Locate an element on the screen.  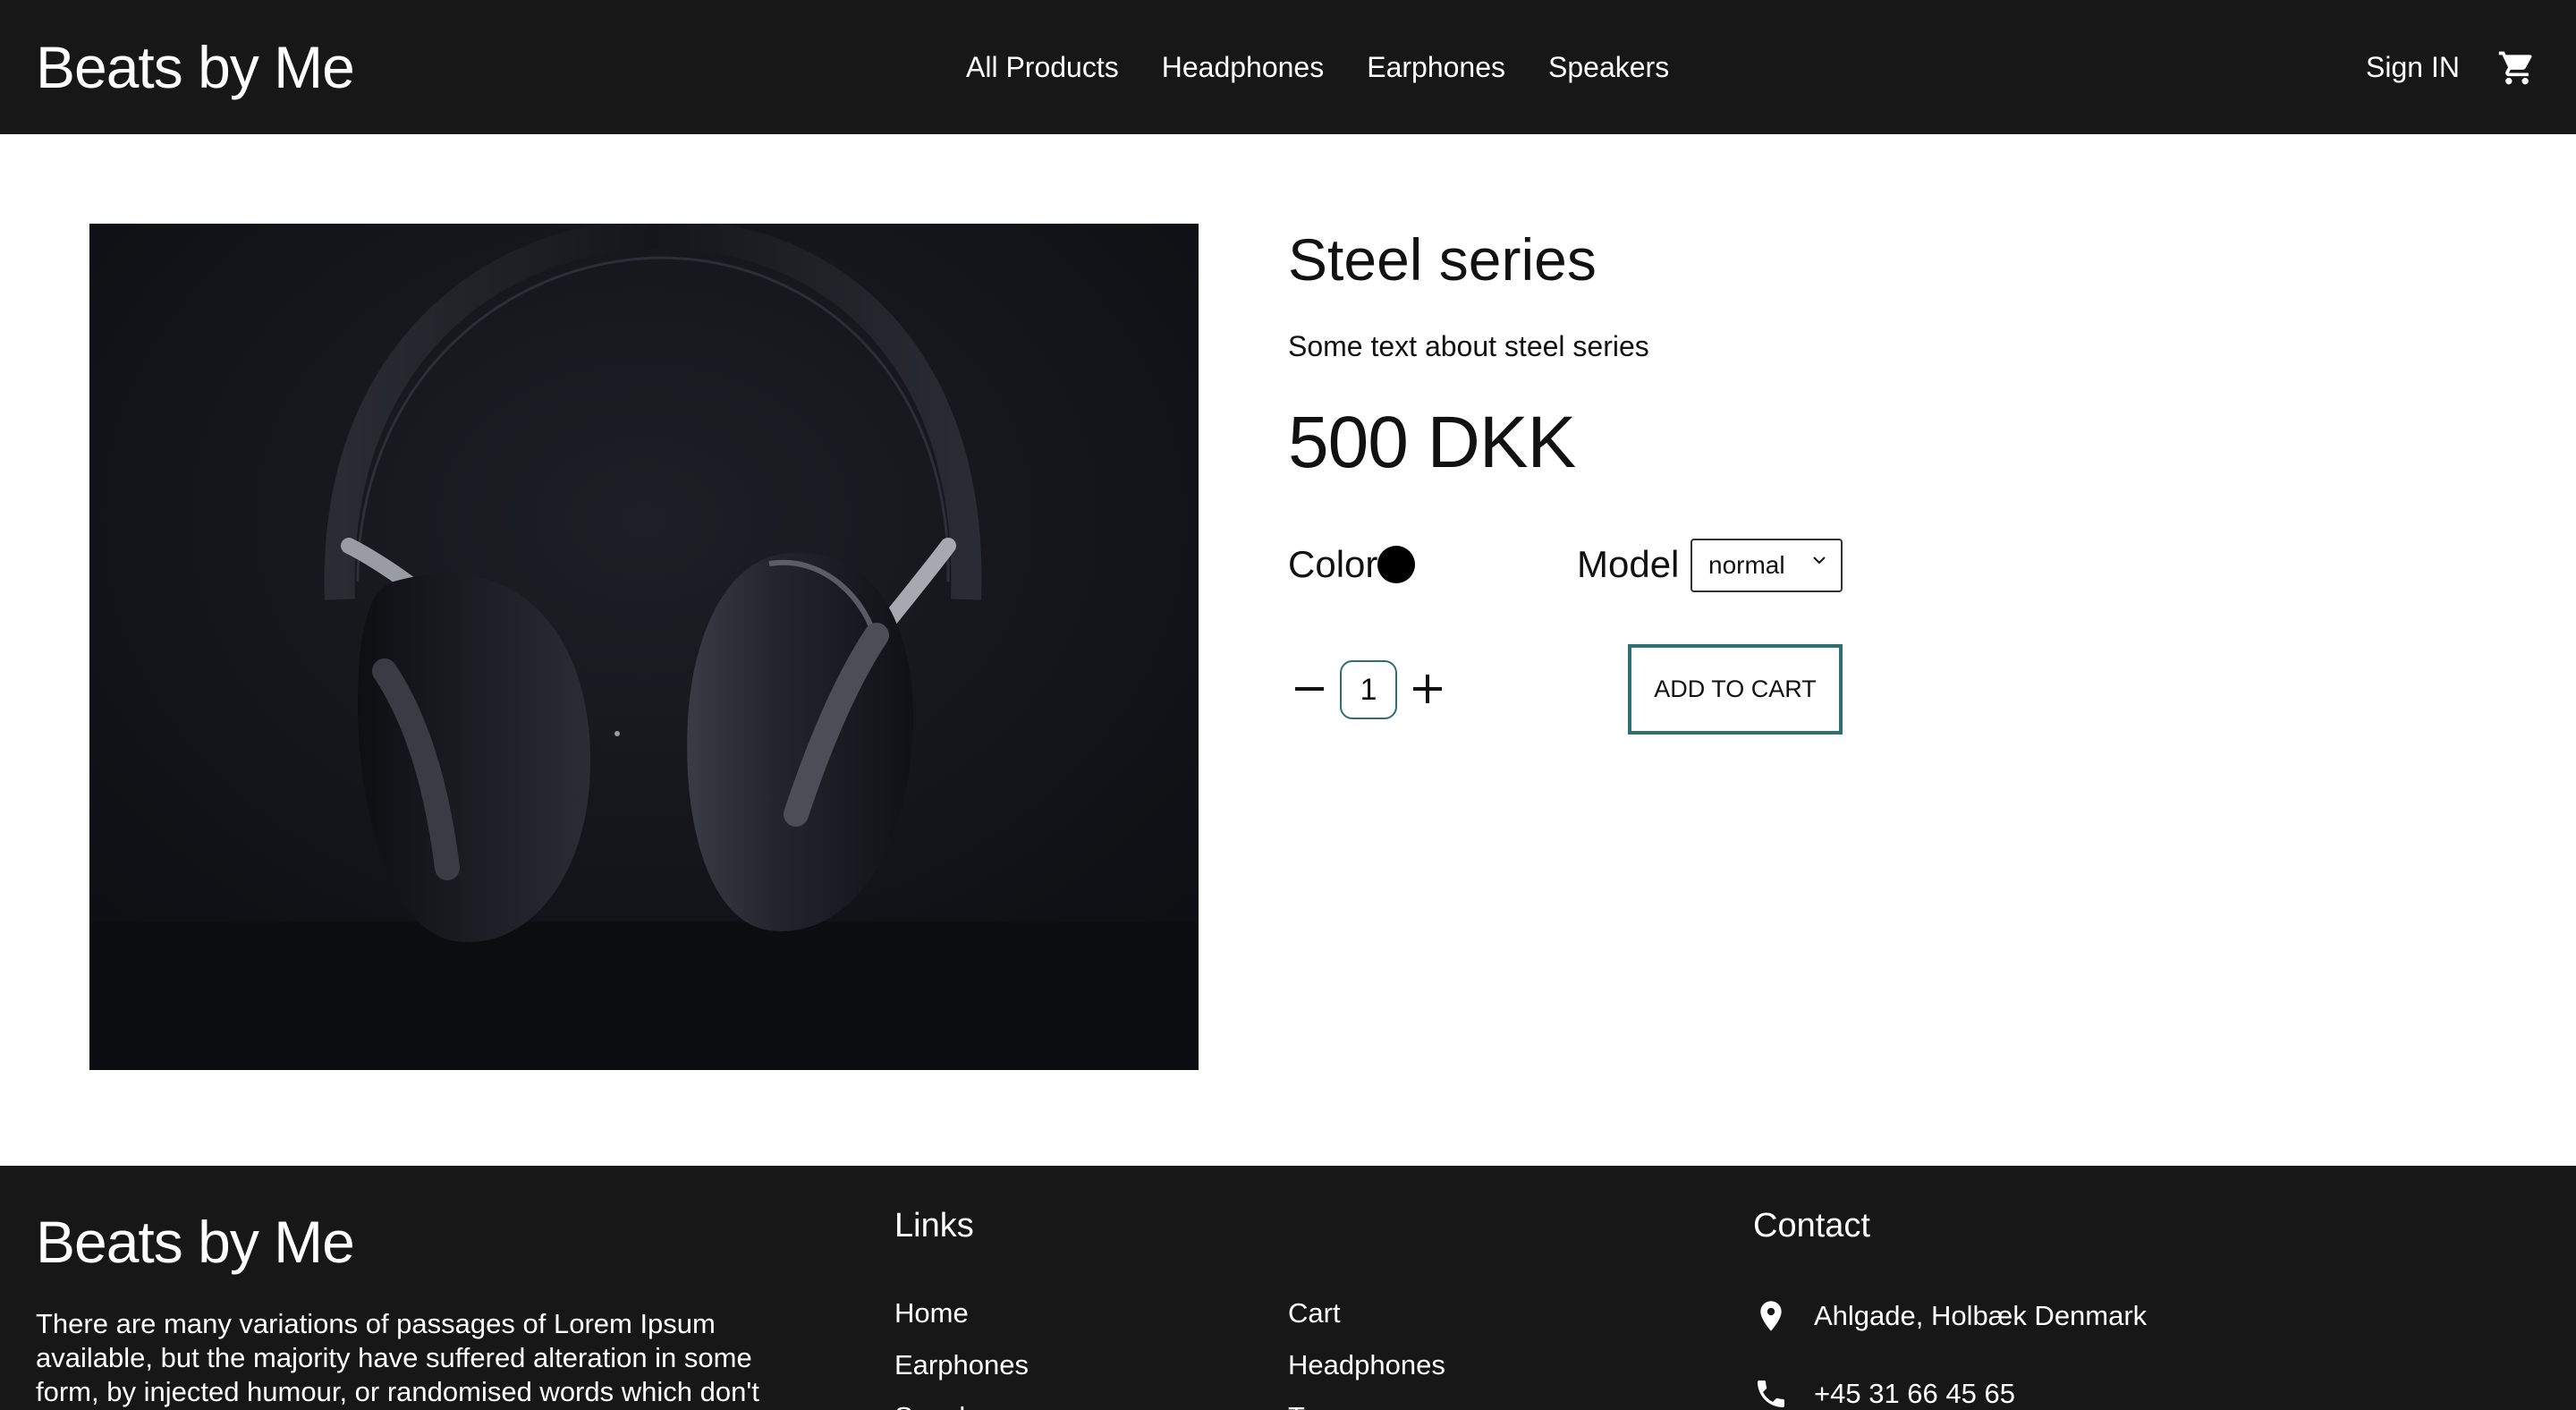
nav-link-headphones: Headphones is located at coordinates (1243, 67).